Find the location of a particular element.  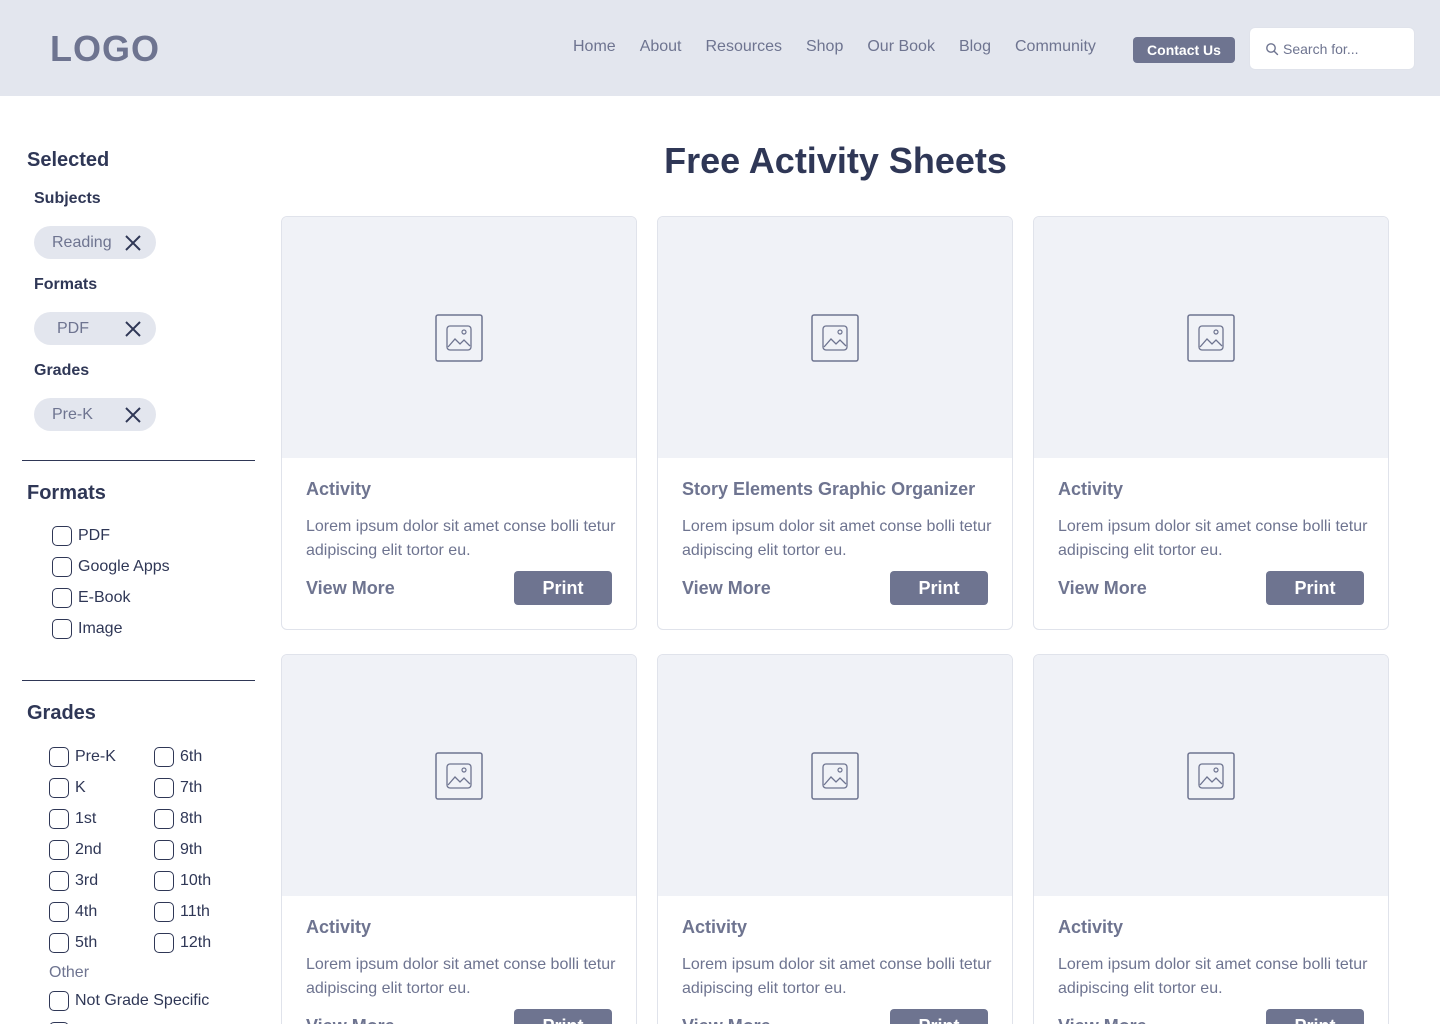

grade-option-12th: 12th is located at coordinates (182, 943).